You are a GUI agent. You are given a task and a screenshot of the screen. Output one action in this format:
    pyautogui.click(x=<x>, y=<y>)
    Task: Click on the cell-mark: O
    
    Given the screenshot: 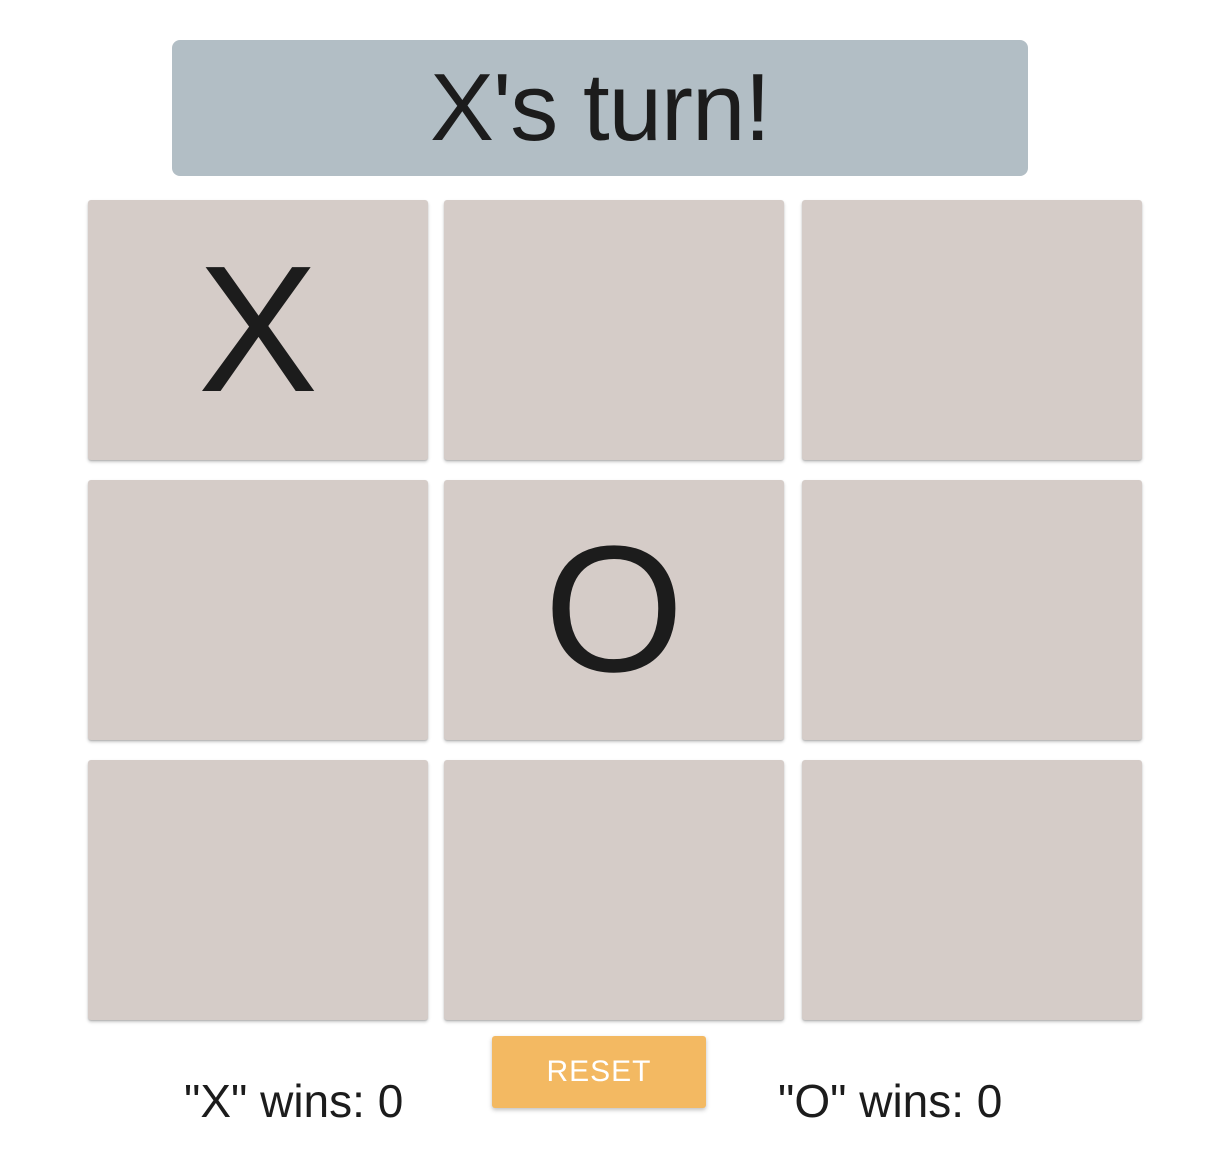 What is the action you would take?
    pyautogui.click(x=613, y=609)
    